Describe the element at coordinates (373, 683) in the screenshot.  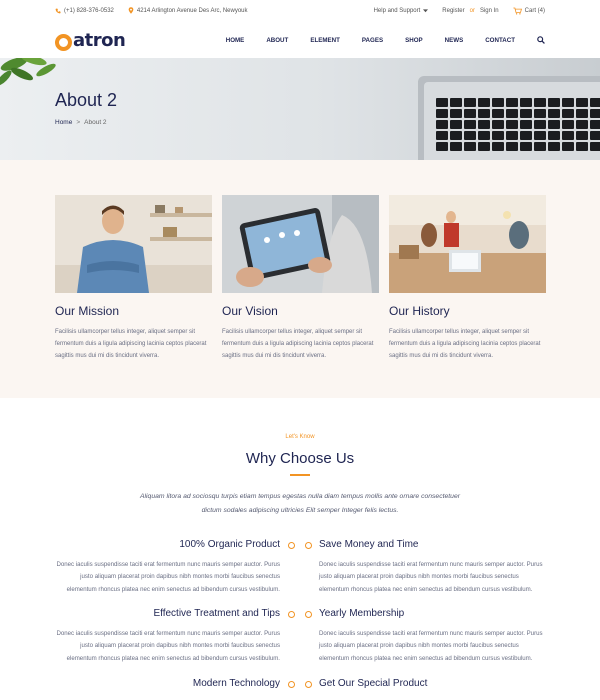
I see `feature-title: Get Our Special Product` at that location.